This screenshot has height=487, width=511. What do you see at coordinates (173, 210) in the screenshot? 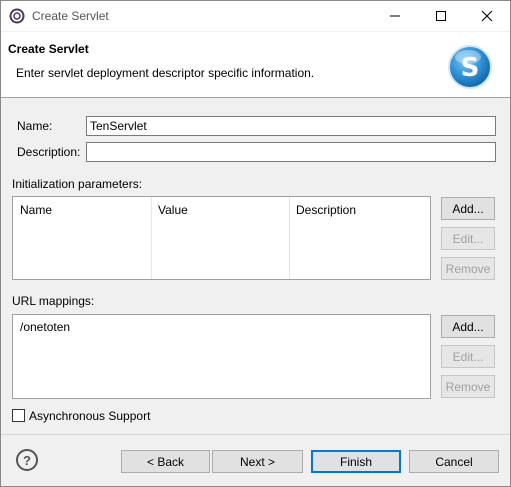
I see `column-header-value: Value` at bounding box center [173, 210].